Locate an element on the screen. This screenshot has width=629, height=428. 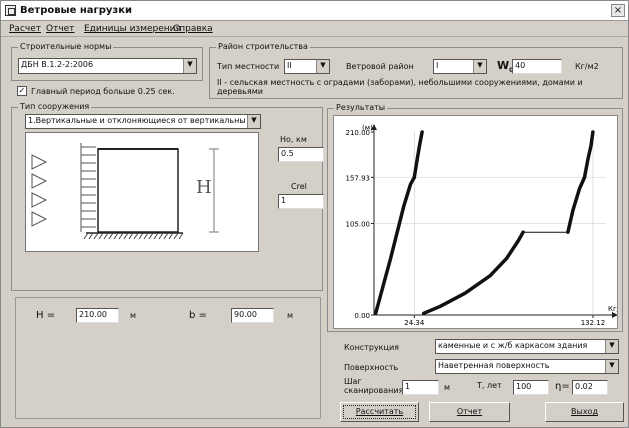
structure-group-title: Тип сооружения is located at coordinates (55, 106).